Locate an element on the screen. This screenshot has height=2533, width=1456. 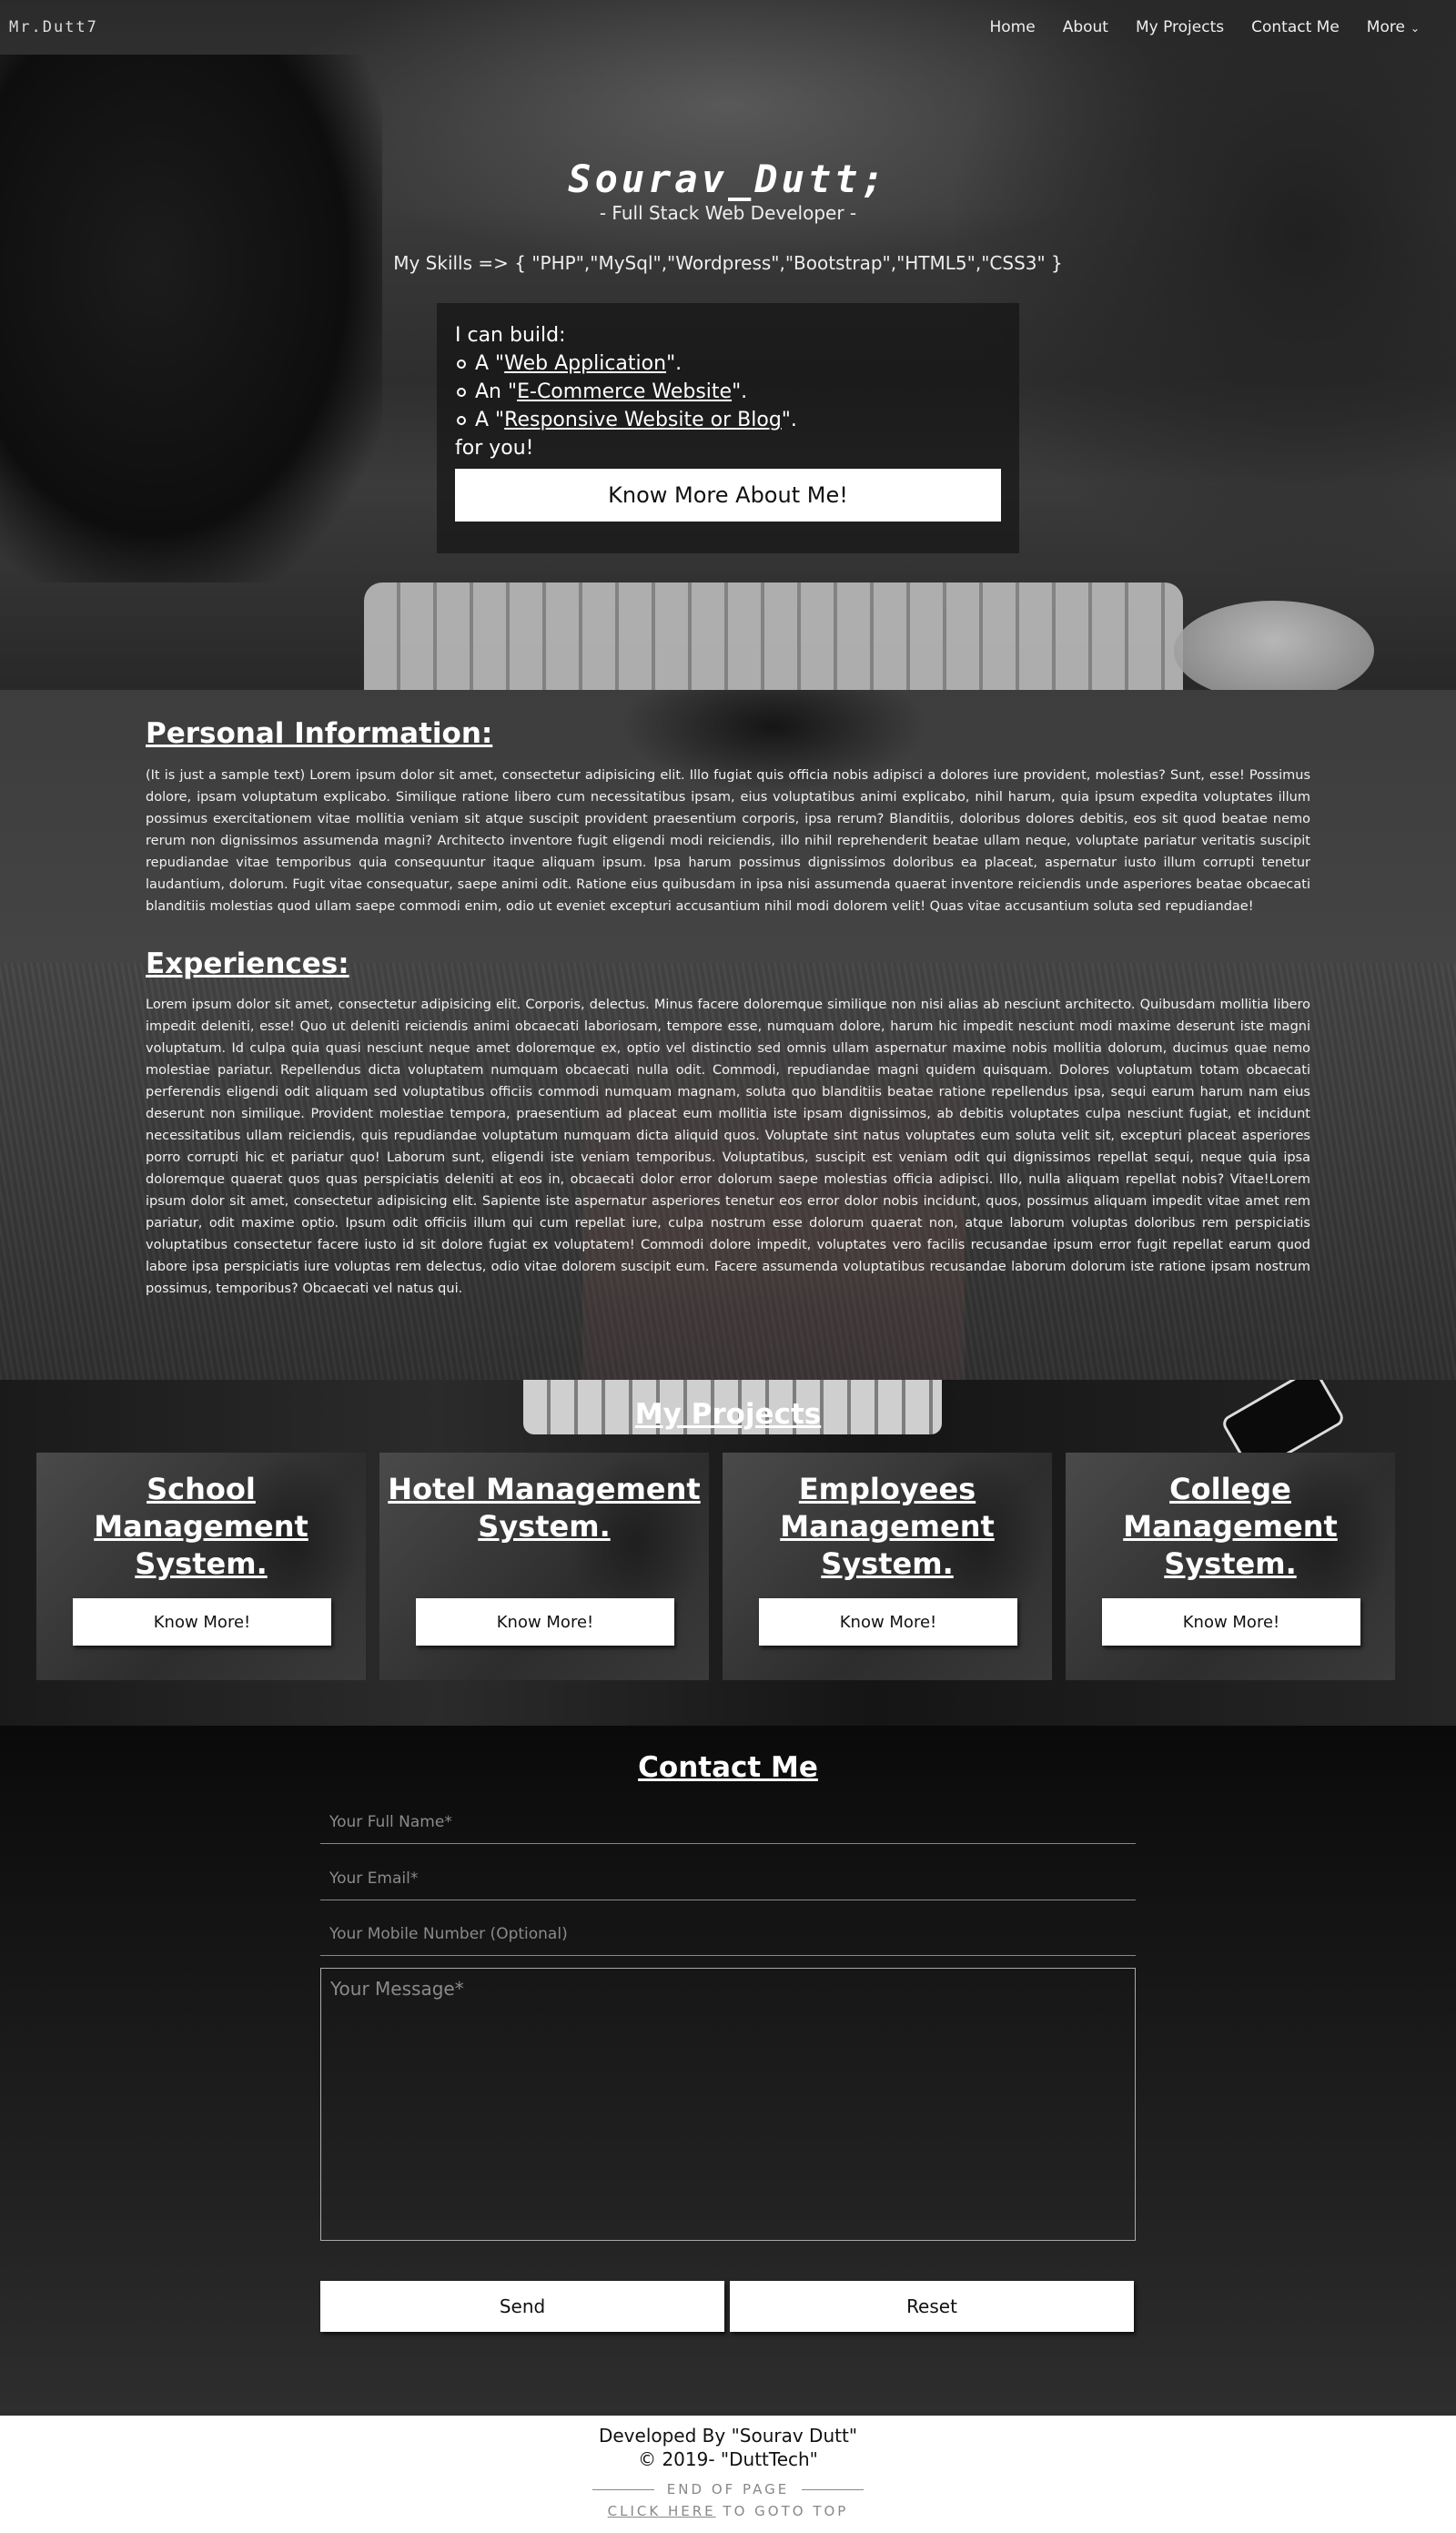
nav-more-dropdown: More ⌄ is located at coordinates (1394, 27).